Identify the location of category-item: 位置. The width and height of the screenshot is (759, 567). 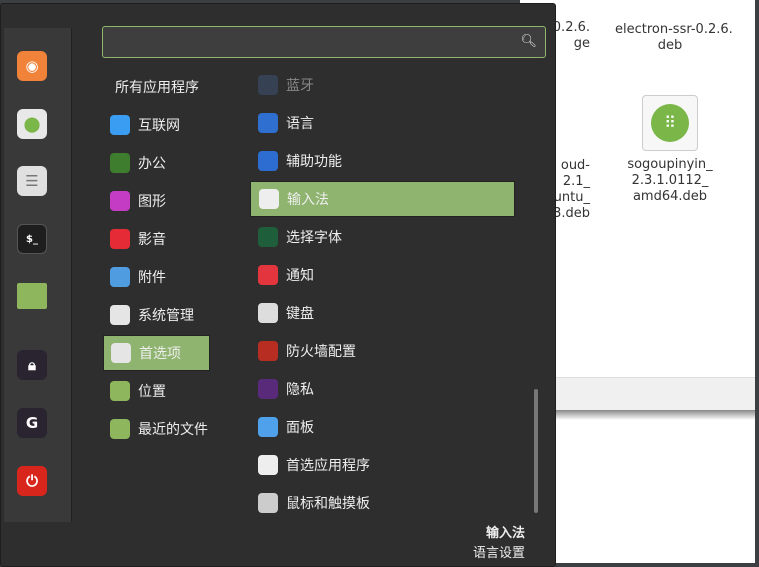
(156, 391).